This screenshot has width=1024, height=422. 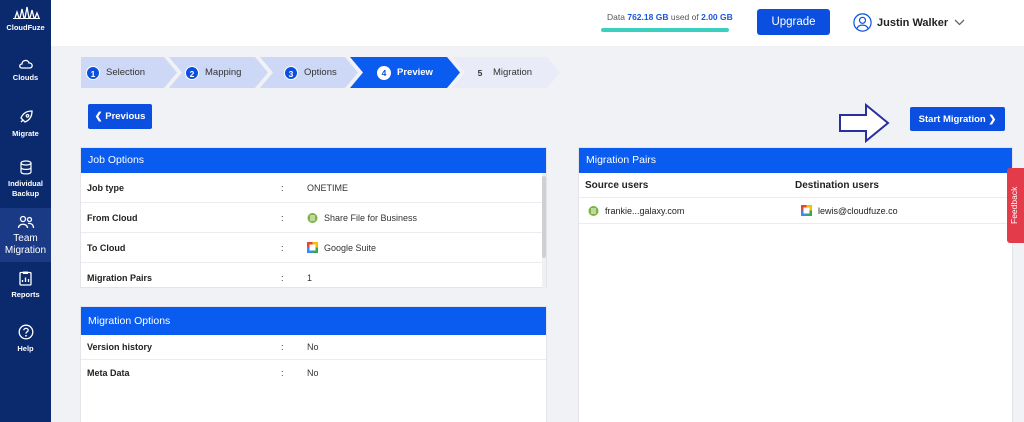 I want to click on chevron-left-icon: ❮, so click(x=100, y=116).